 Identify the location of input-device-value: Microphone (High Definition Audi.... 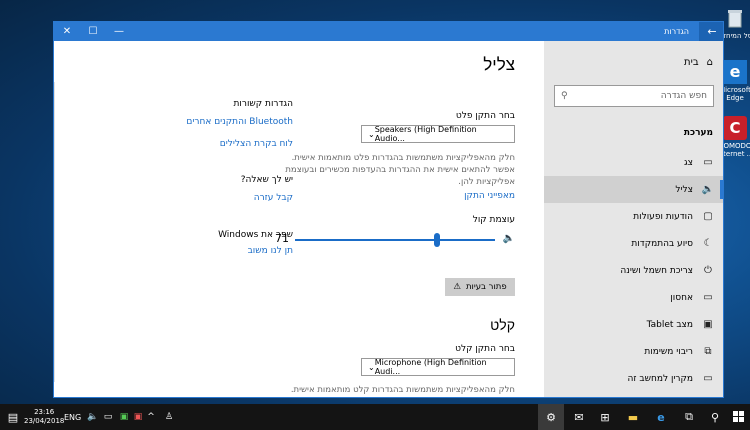
(430, 367).